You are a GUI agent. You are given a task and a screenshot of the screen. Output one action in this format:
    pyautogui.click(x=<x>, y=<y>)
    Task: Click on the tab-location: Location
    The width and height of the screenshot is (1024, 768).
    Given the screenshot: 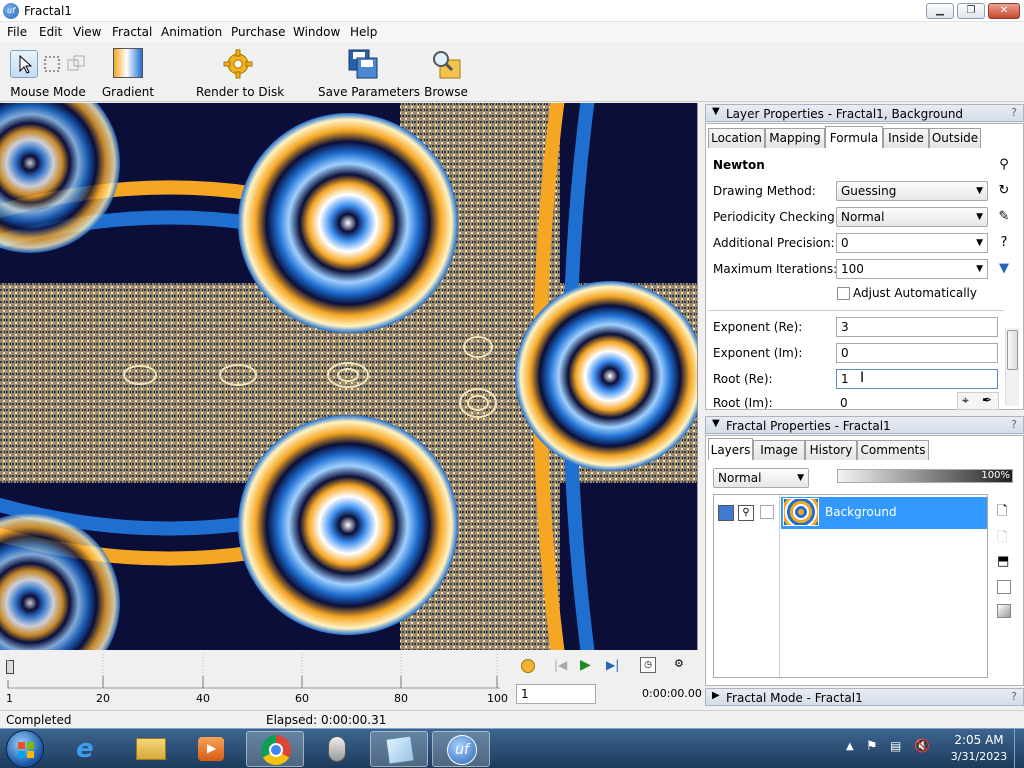 What is the action you would take?
    pyautogui.click(x=736, y=138)
    